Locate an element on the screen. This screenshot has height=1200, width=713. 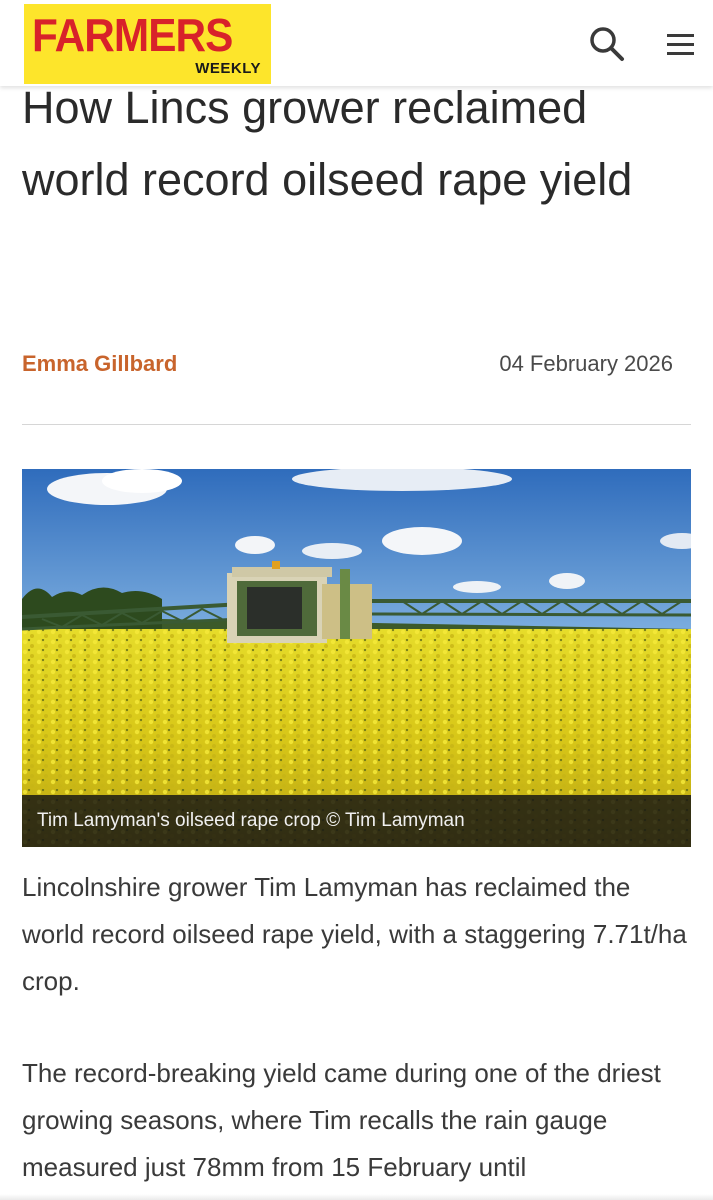
author-link: Emma Gillbard is located at coordinates (99, 364).